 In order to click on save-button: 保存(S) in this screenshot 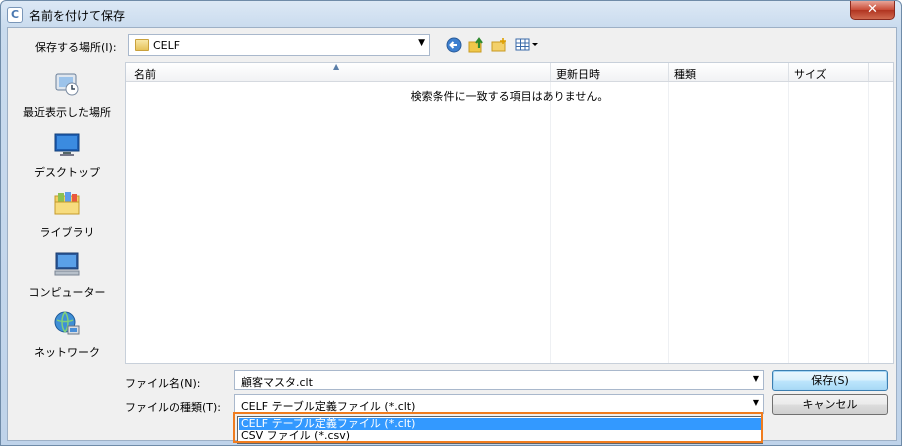, I will do `click(830, 380)`.